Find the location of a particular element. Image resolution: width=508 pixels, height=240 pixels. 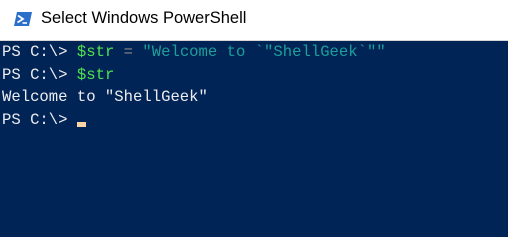

text-cursor is located at coordinates (81, 124).